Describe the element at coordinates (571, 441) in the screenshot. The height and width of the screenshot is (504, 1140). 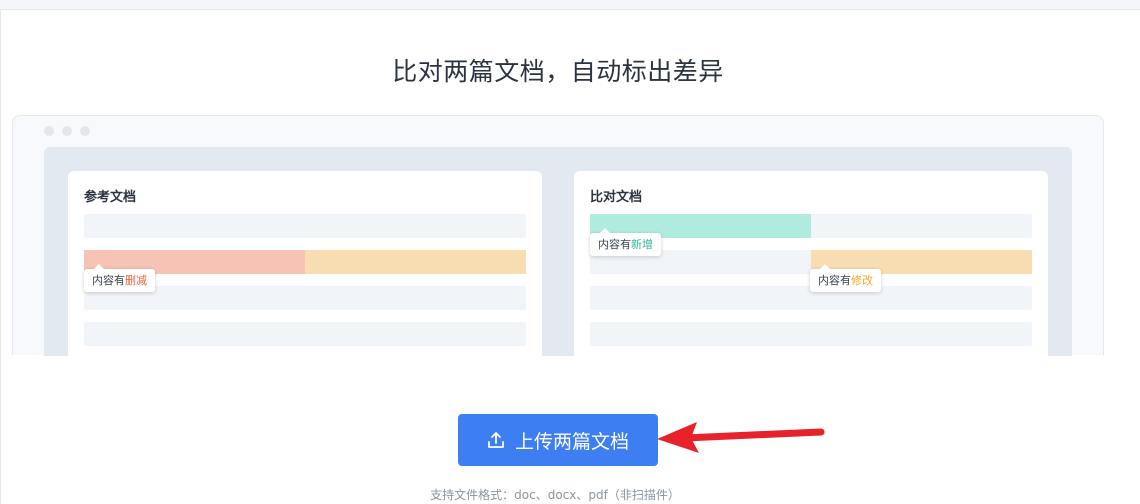
I see `upload-button-label: 上传两篇文档` at that location.